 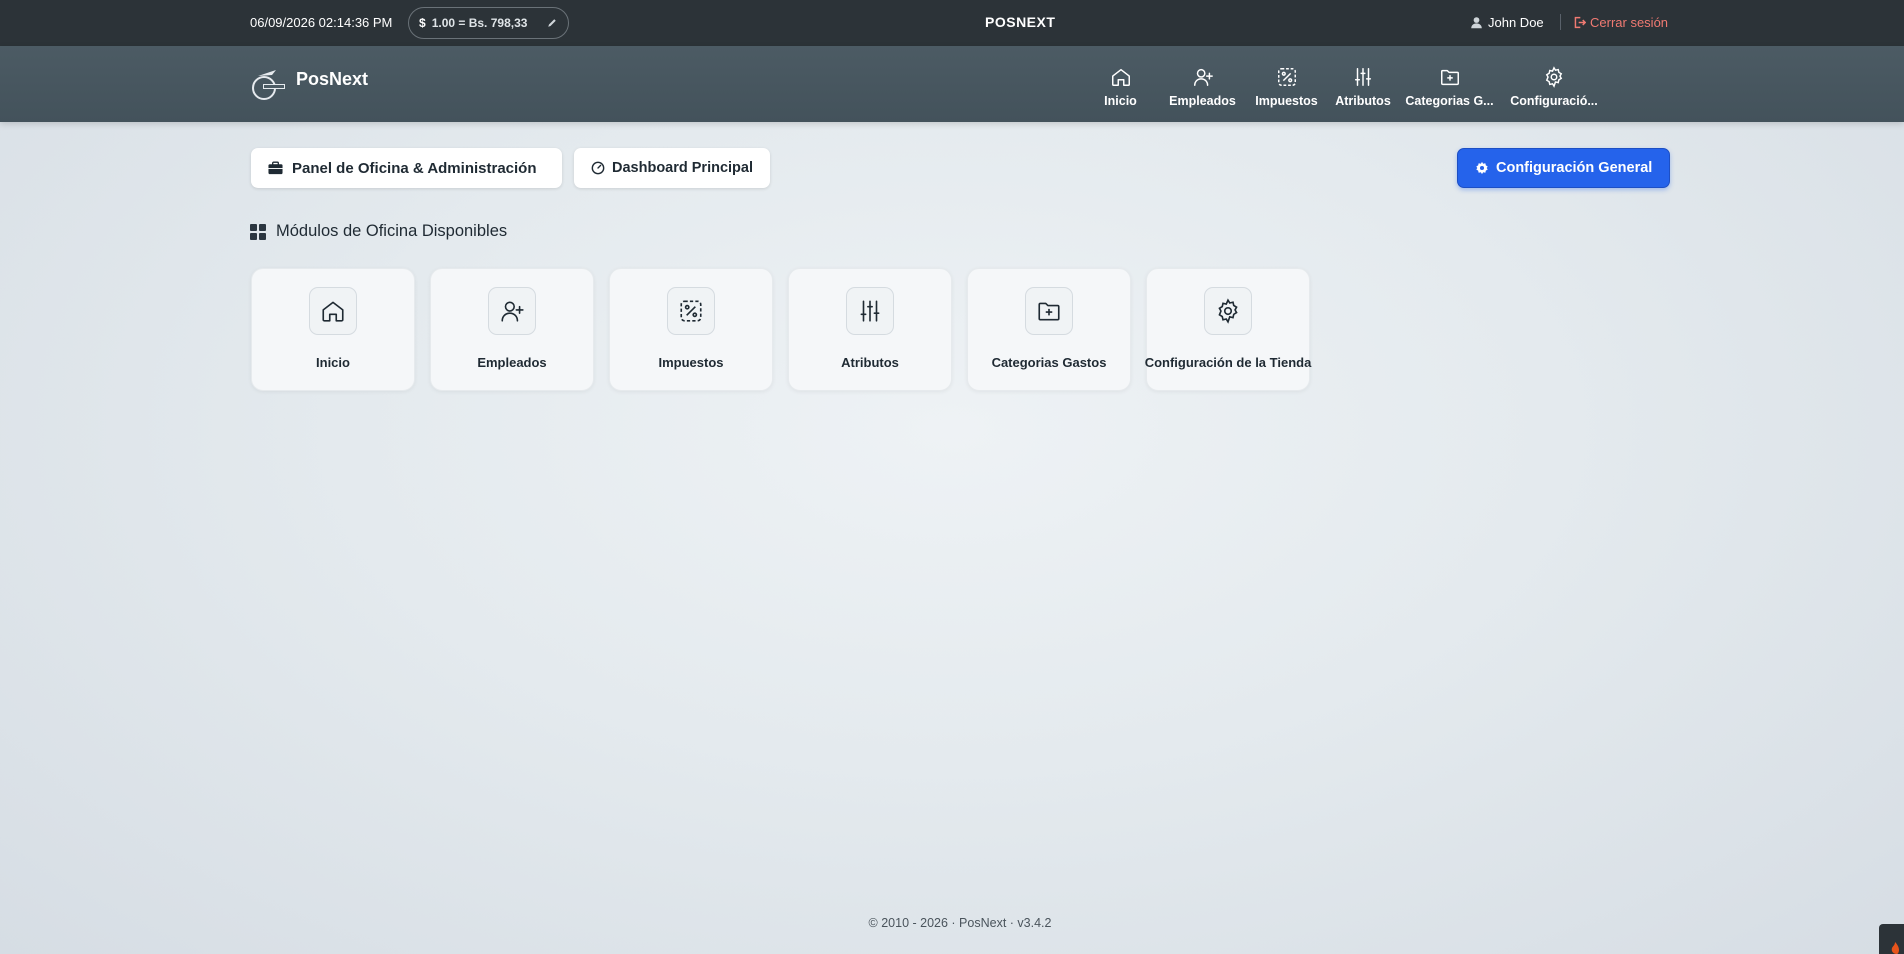 What do you see at coordinates (422, 23) in the screenshot?
I see `currency-symbol: $` at bounding box center [422, 23].